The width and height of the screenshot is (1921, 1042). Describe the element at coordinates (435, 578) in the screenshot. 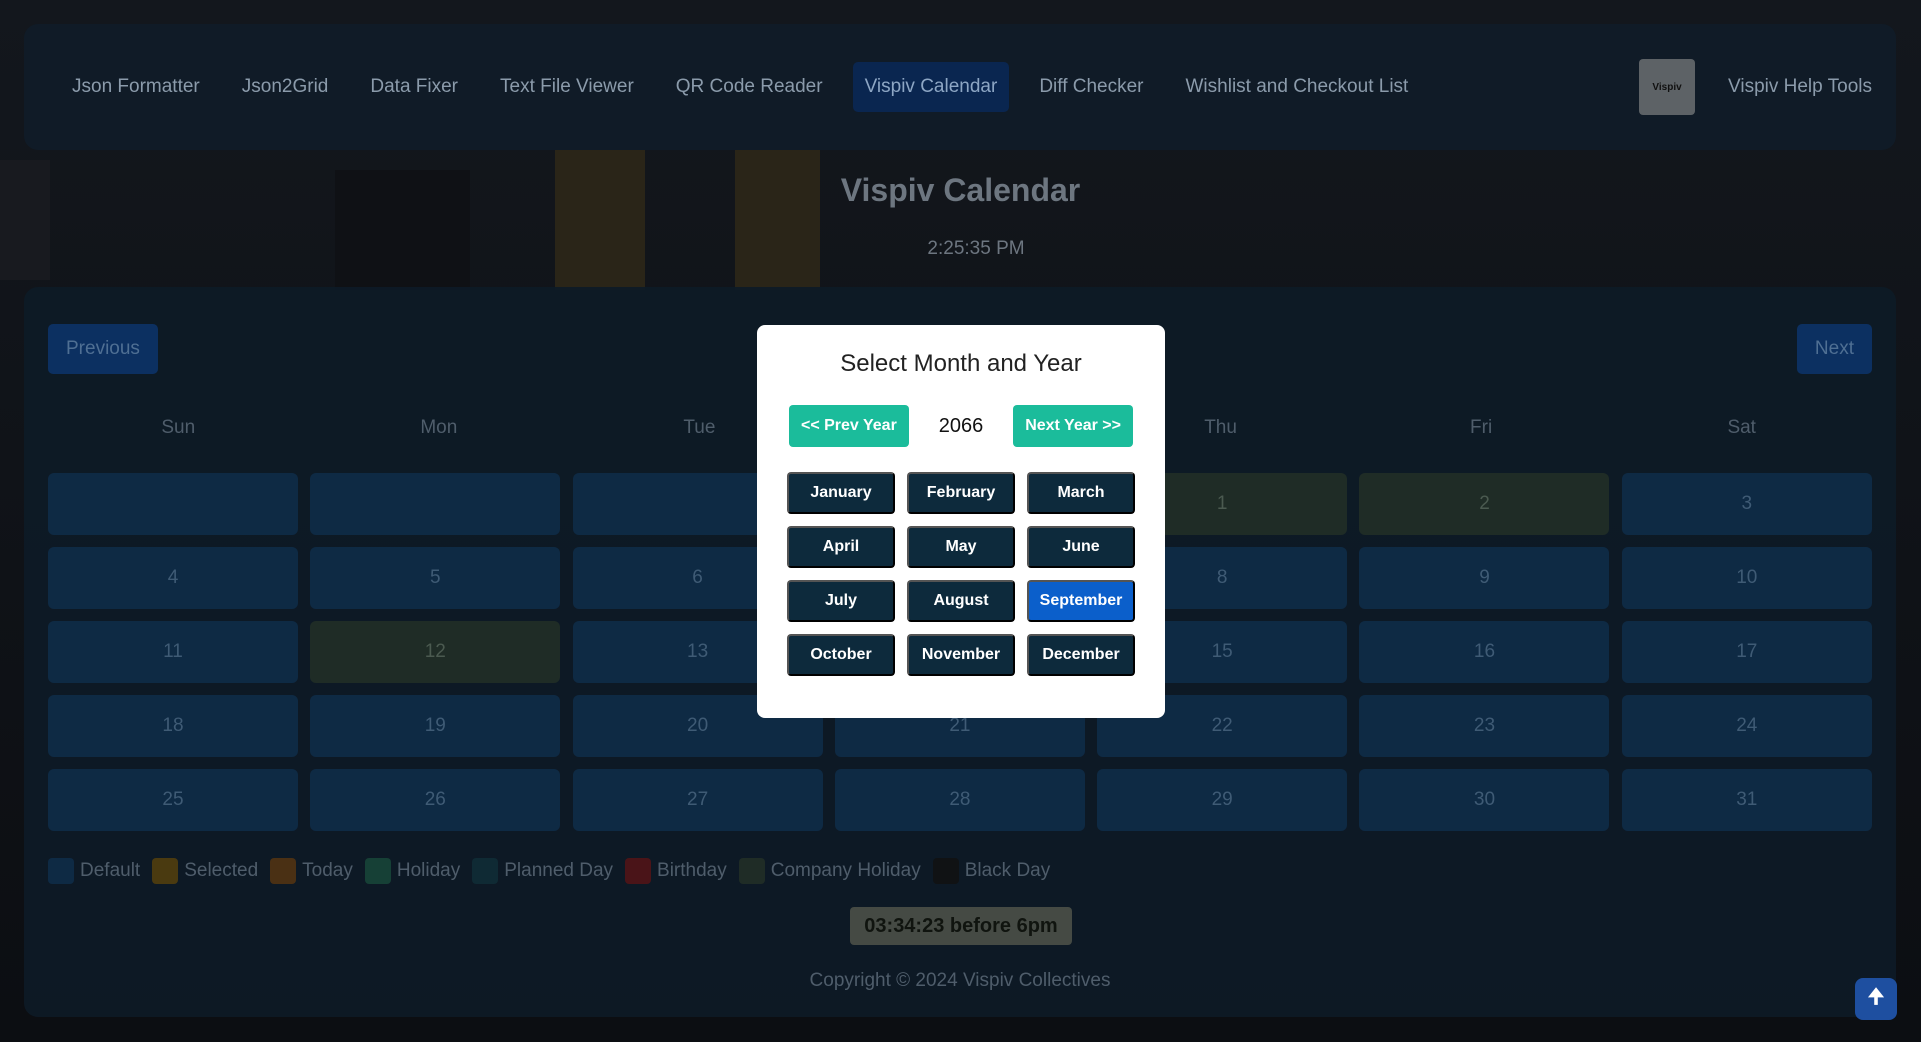

I see `day-cell: 5` at that location.